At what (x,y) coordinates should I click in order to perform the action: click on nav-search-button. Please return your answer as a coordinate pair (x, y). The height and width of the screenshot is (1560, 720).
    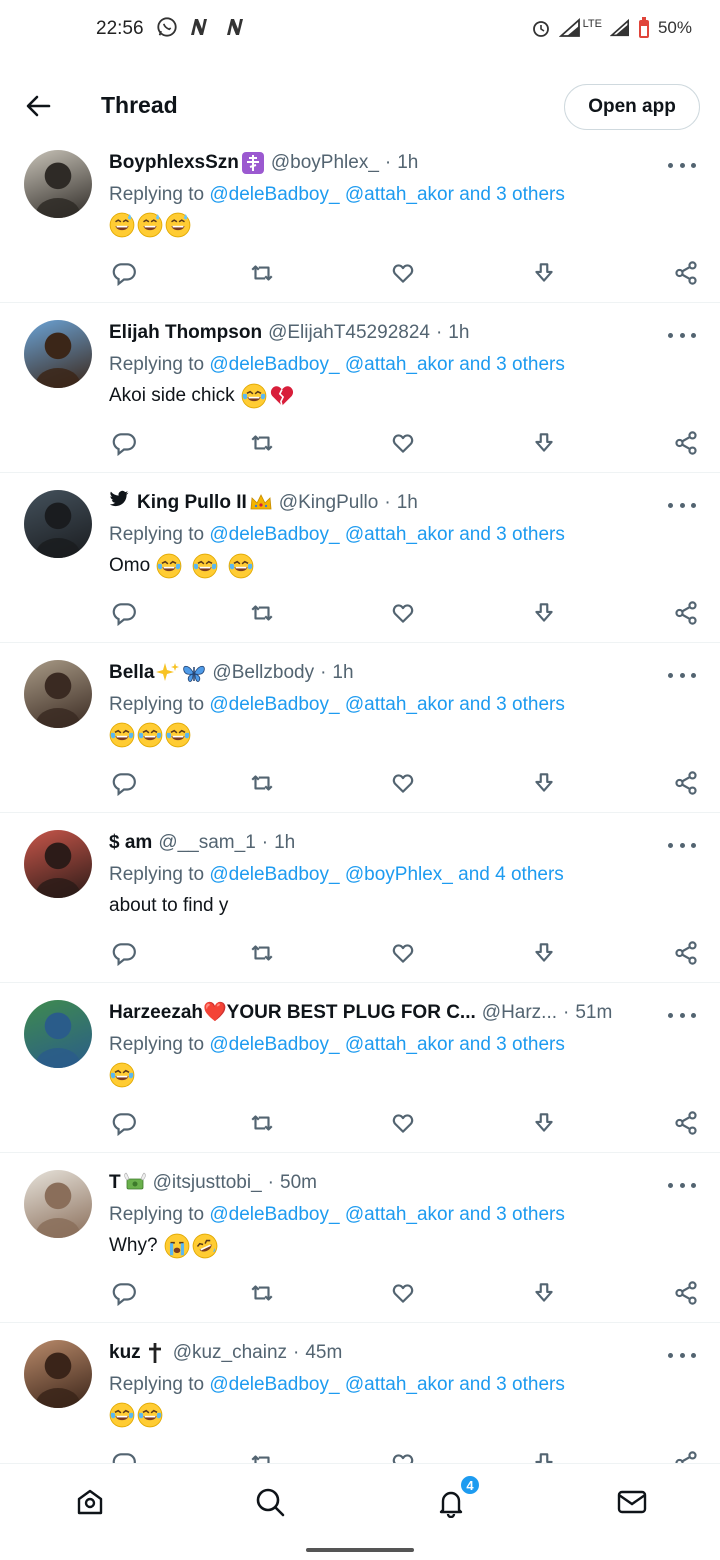
    Looking at the image, I should click on (270, 1502).